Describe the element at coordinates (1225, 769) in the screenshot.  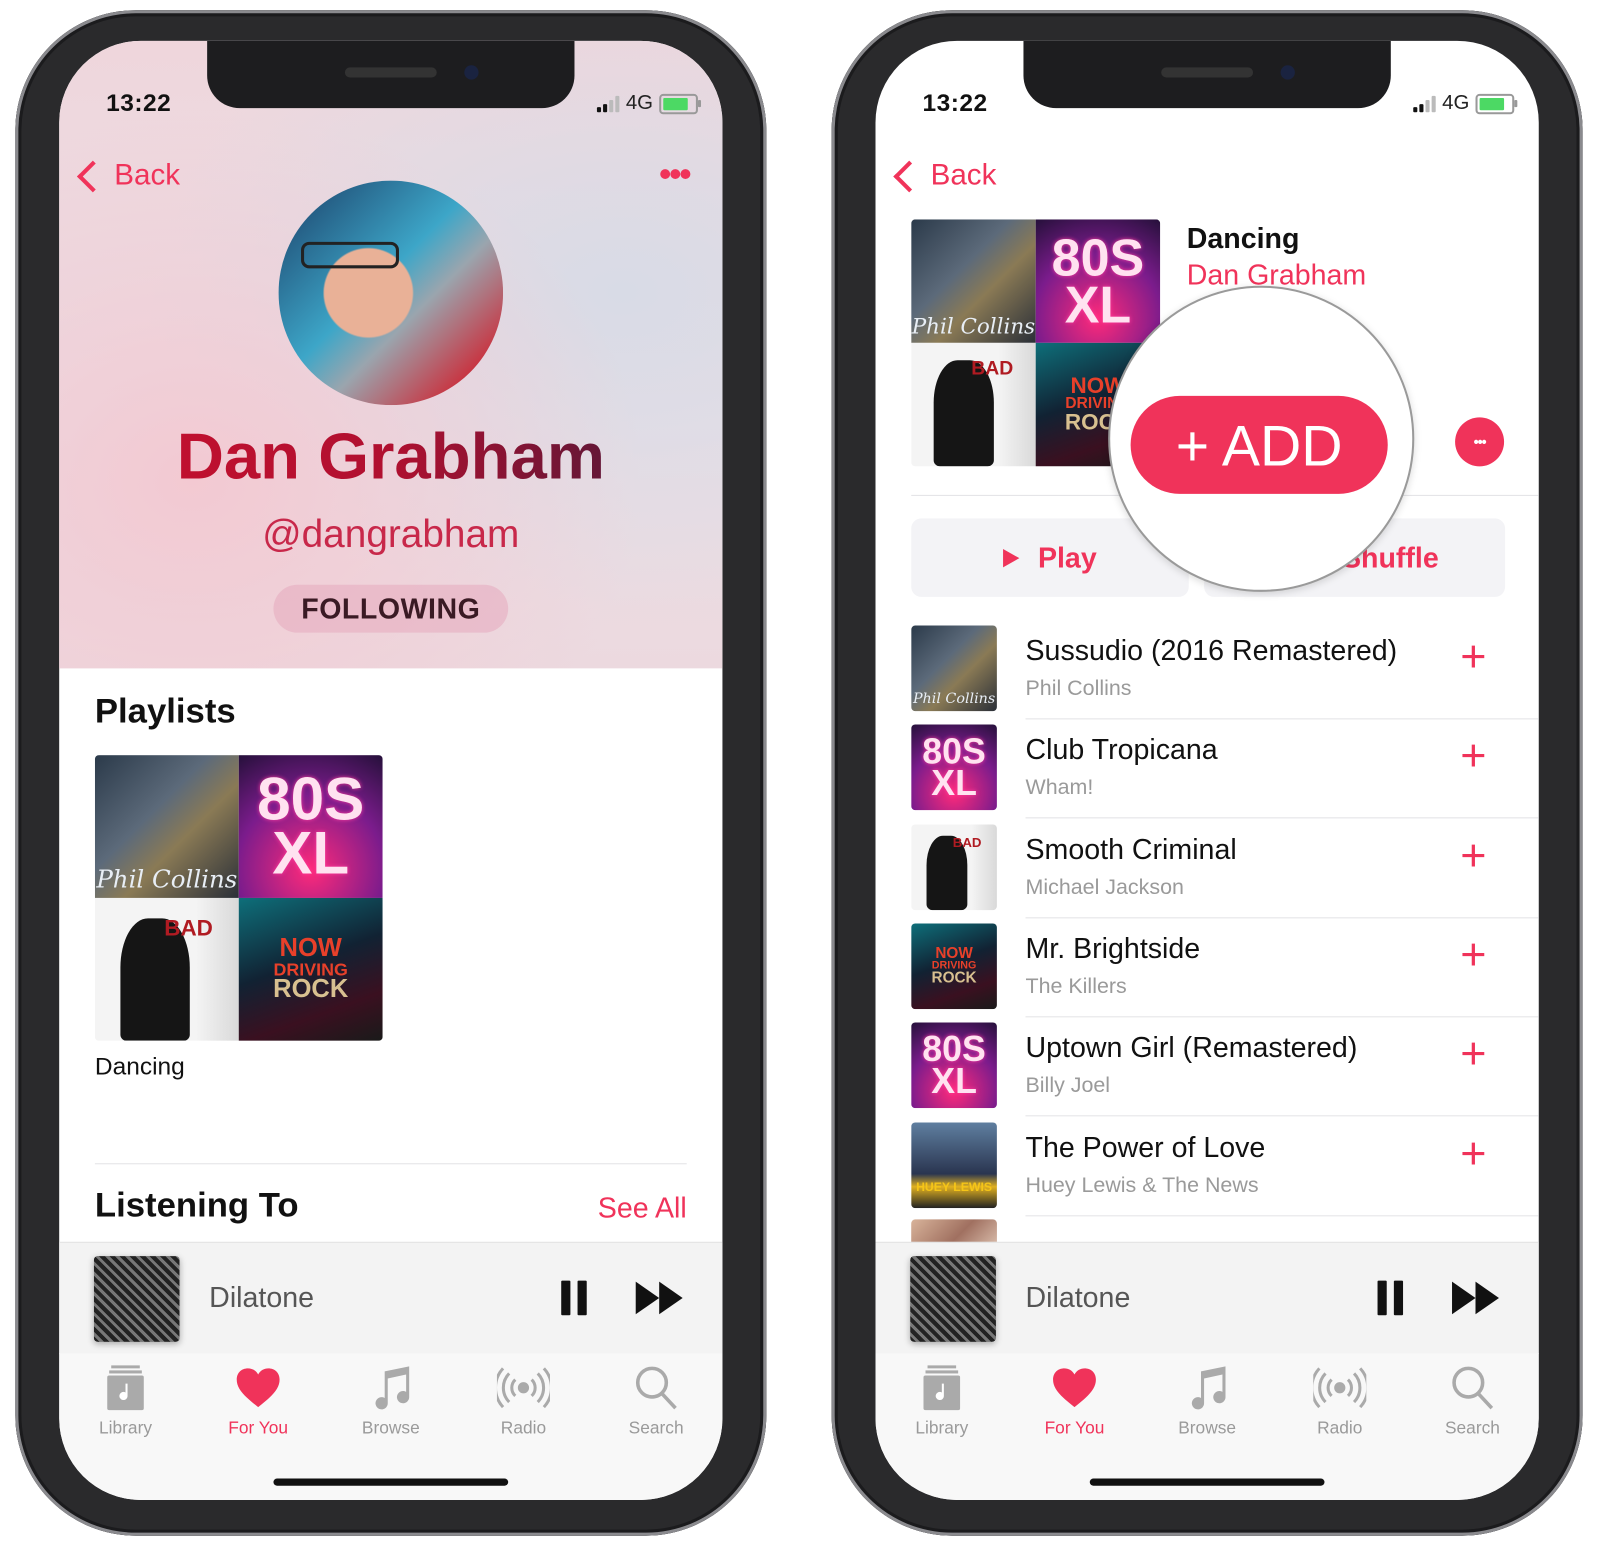
I see `track-row: 80S XL Club Tropicana Wham! +` at that location.